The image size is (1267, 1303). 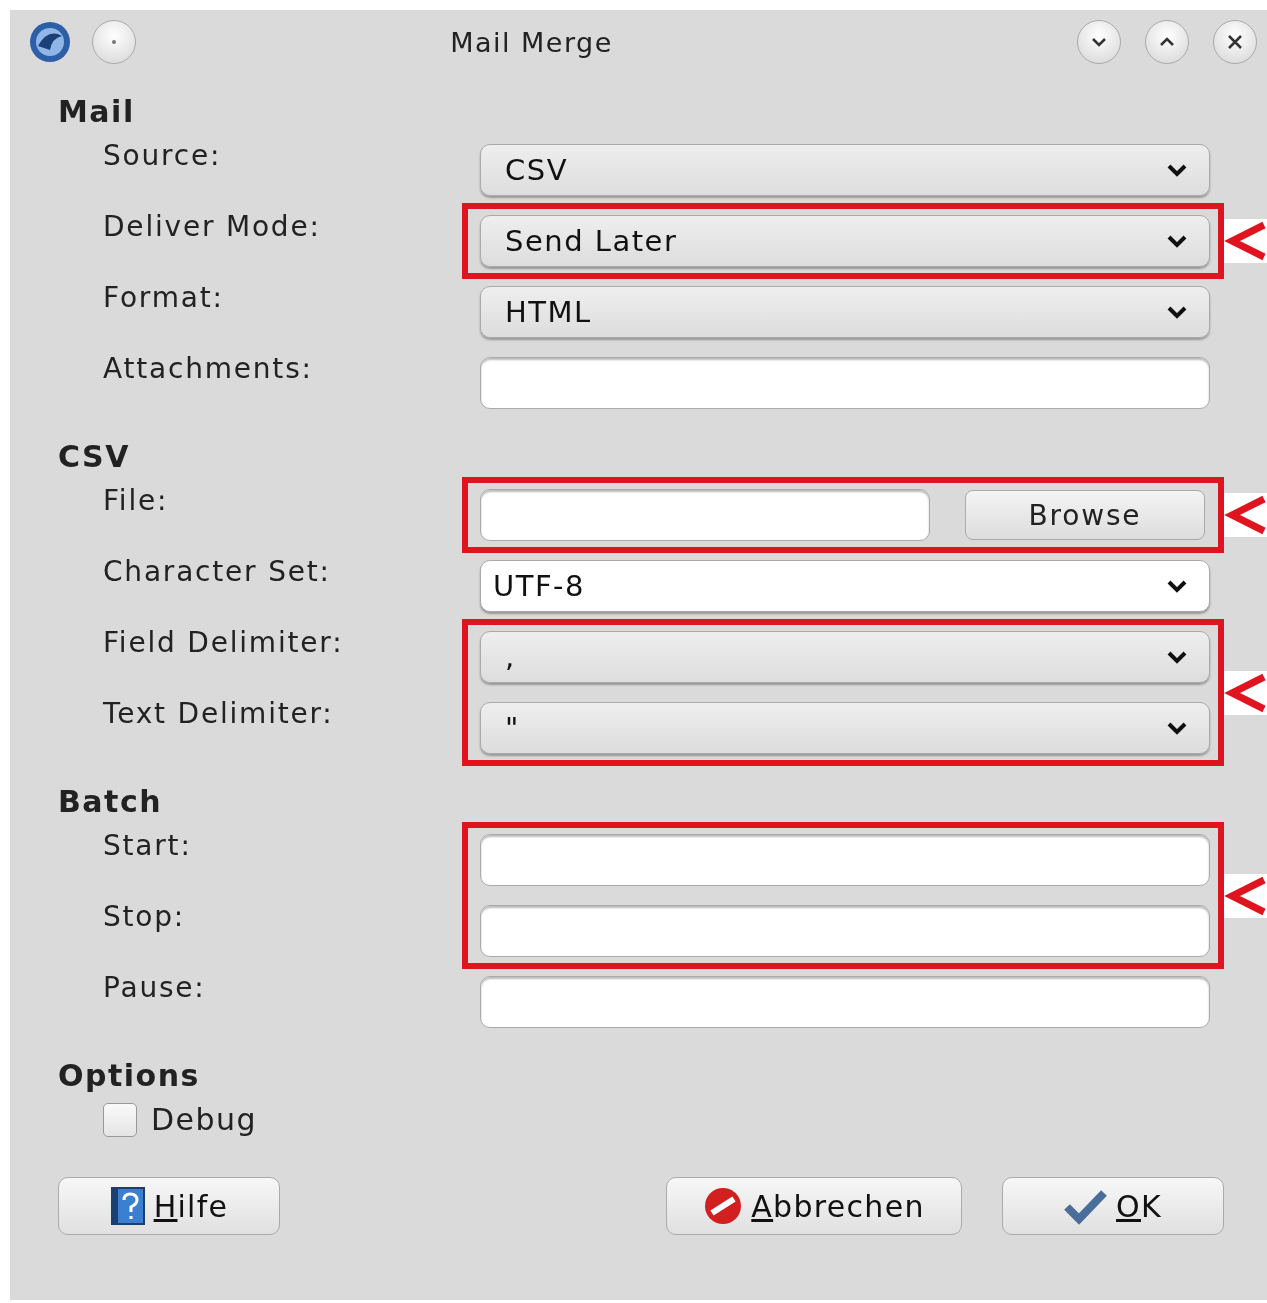 I want to click on minimize-button, so click(x=1099, y=42).